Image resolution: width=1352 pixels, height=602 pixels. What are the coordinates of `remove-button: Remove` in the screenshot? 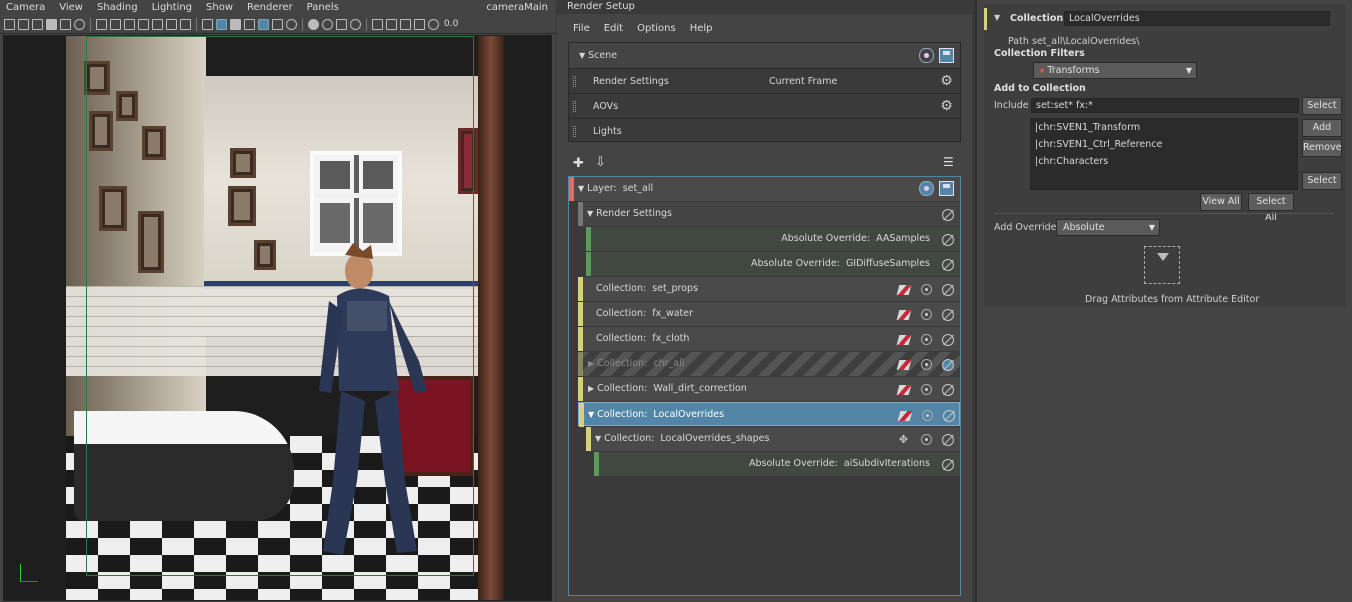 It's located at (1322, 148).